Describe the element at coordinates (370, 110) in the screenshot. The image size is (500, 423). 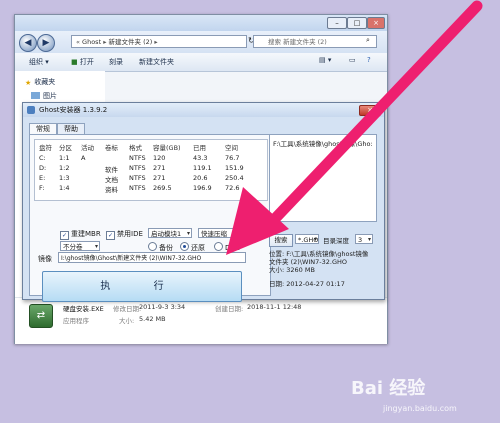
I see `ghost-close-button: ×` at that location.